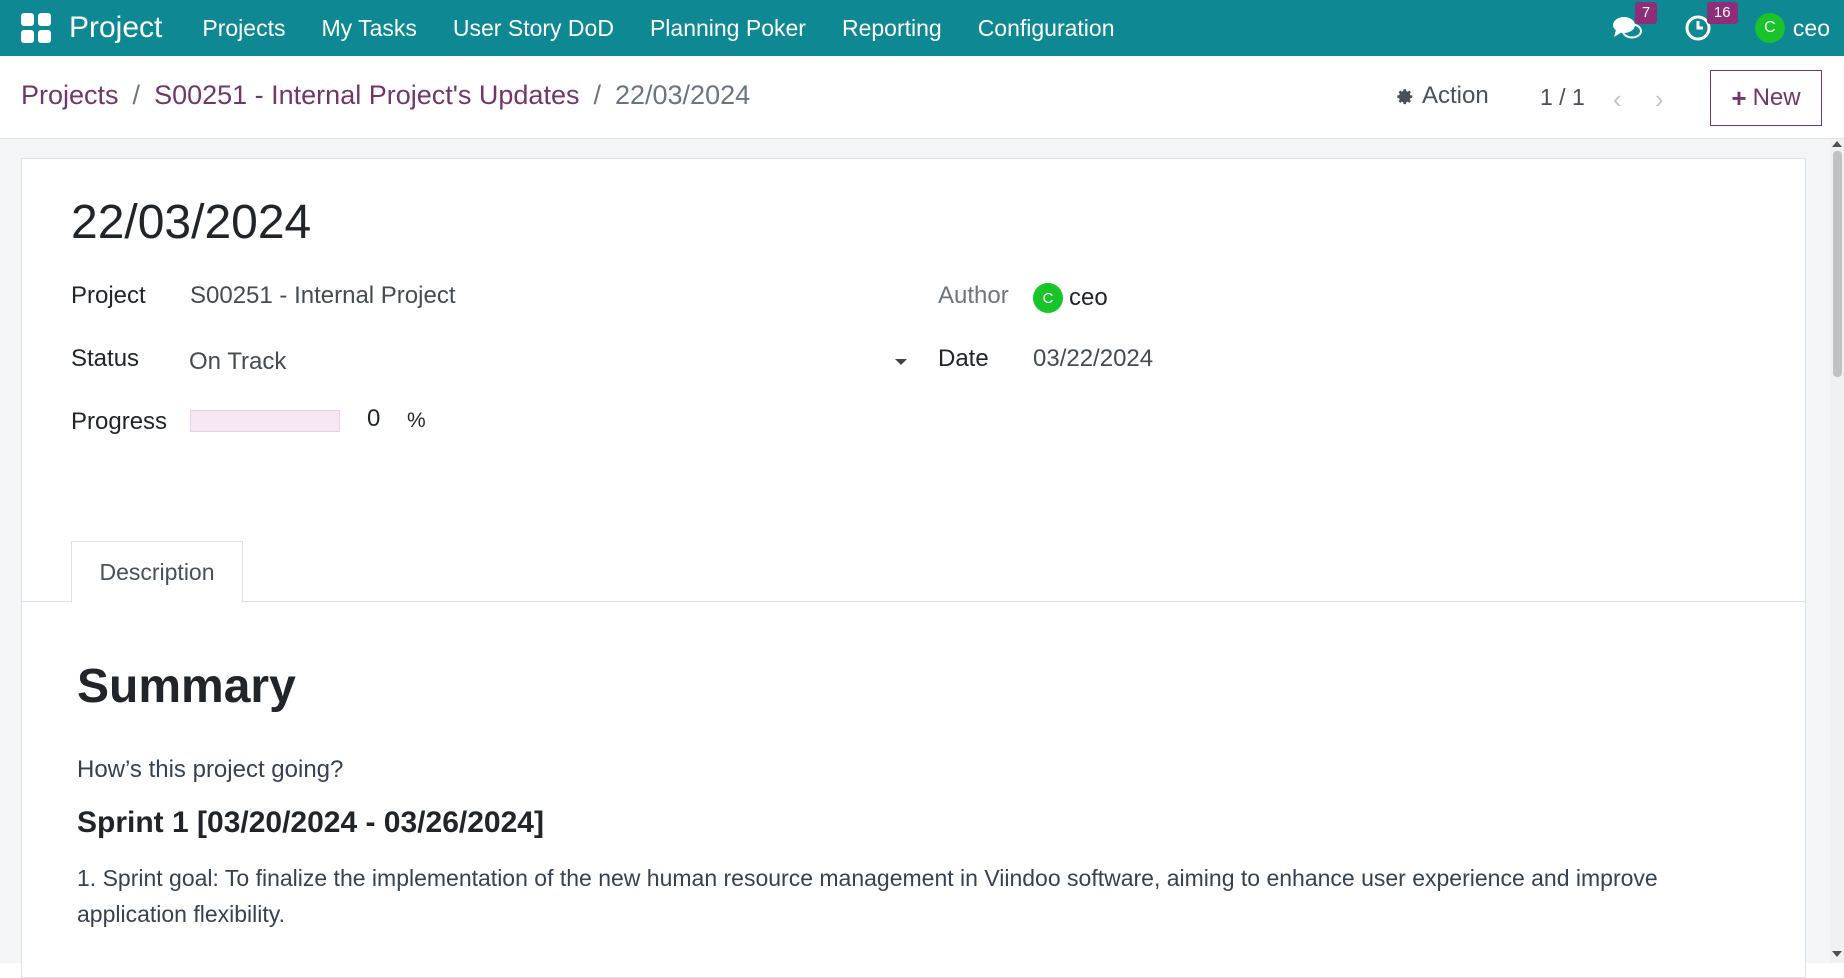 The image size is (1844, 978). I want to click on author-name: ceo, so click(1088, 297).